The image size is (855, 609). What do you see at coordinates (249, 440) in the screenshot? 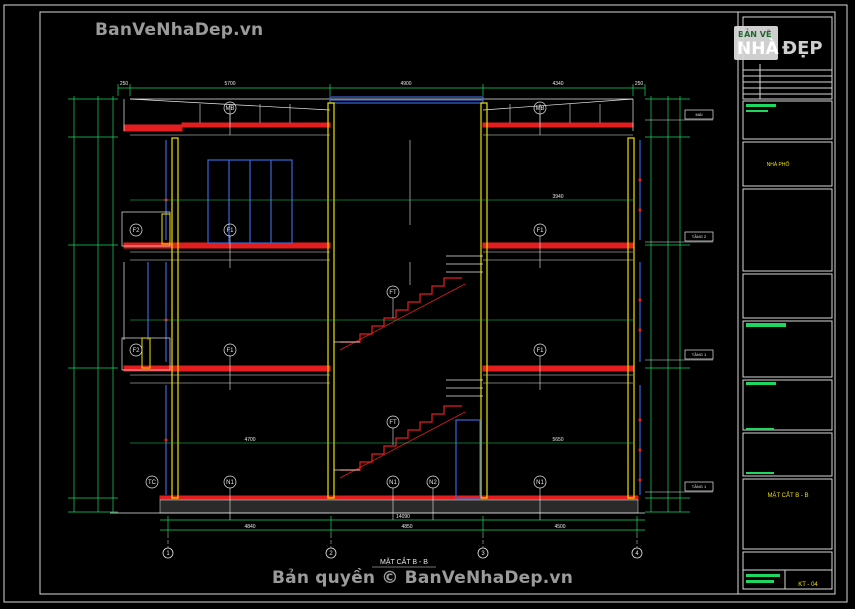
I see `mid-dim-1: 4700` at bounding box center [249, 440].